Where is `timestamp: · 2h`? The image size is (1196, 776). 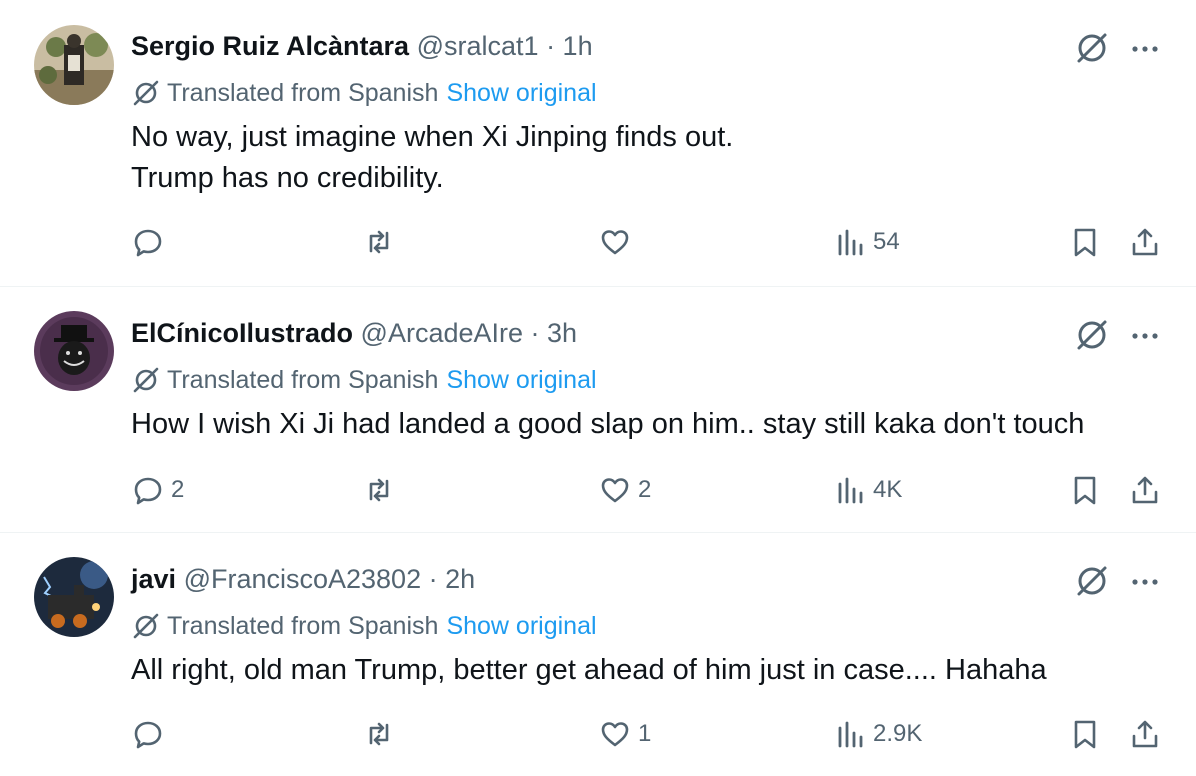 timestamp: · 2h is located at coordinates (452, 579).